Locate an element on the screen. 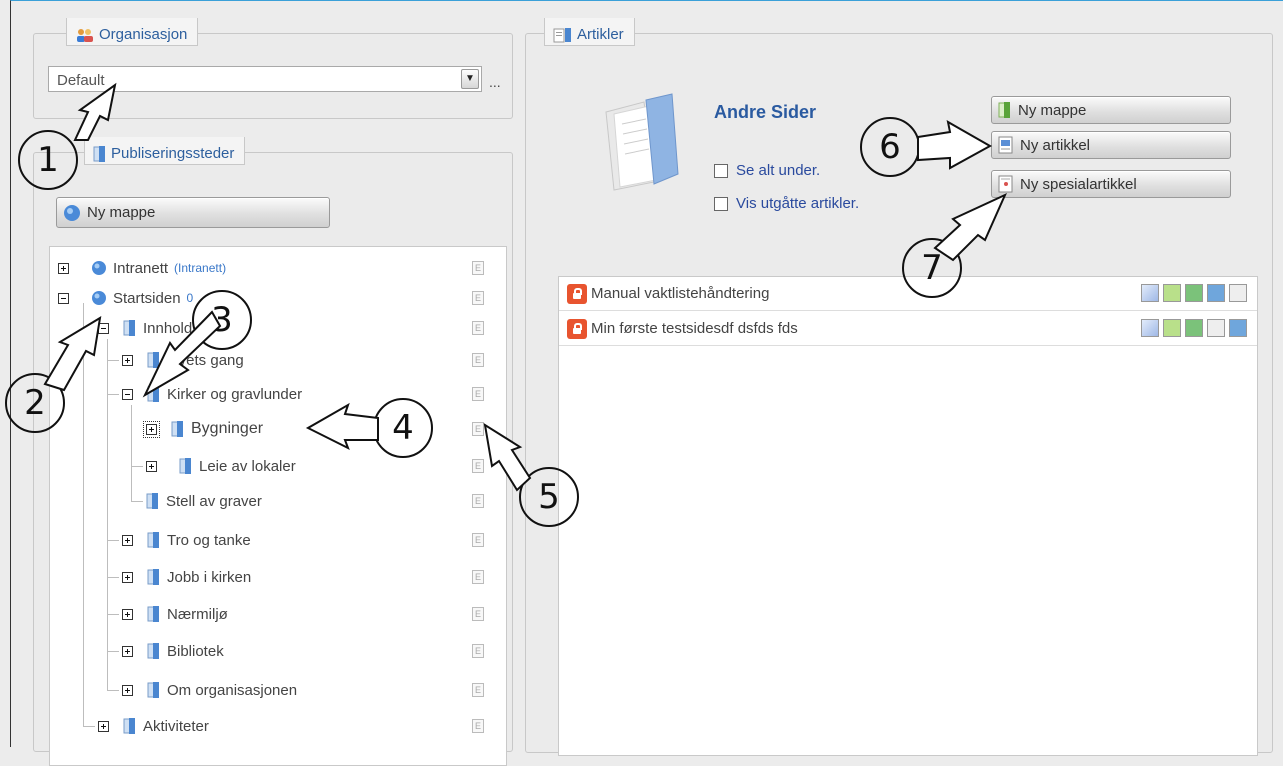 Image resolution: width=1283 pixels, height=766 pixels. tree-node-stell-av-graver: Stell av graver is located at coordinates (204, 501).